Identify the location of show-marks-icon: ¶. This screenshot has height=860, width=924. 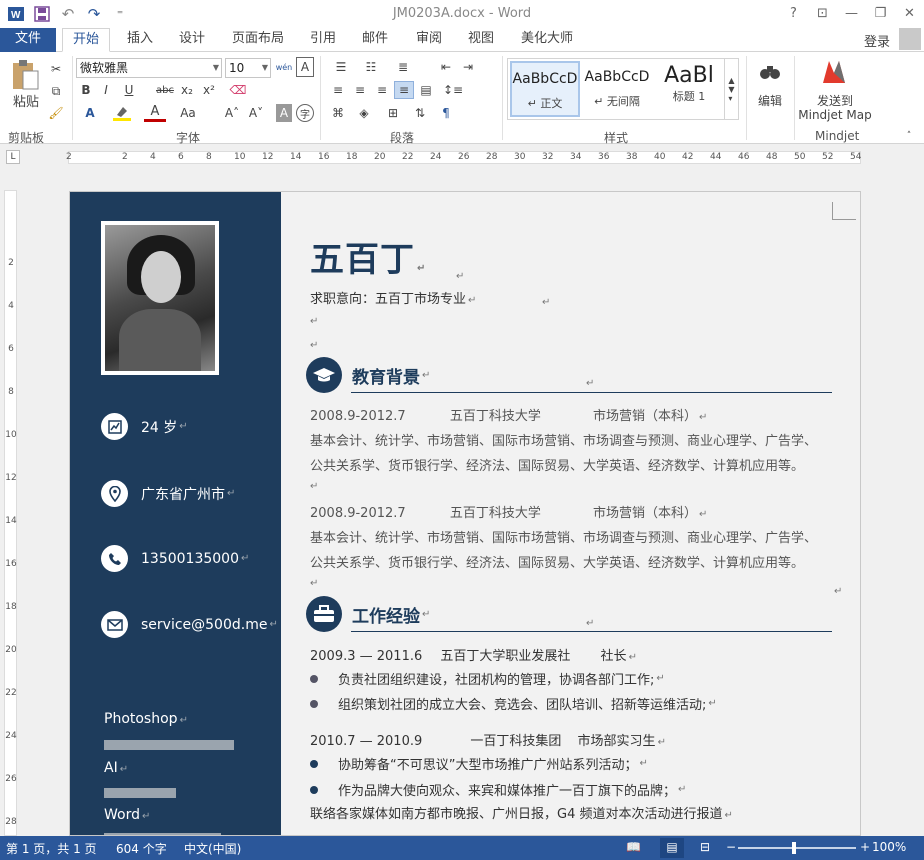
(446, 113).